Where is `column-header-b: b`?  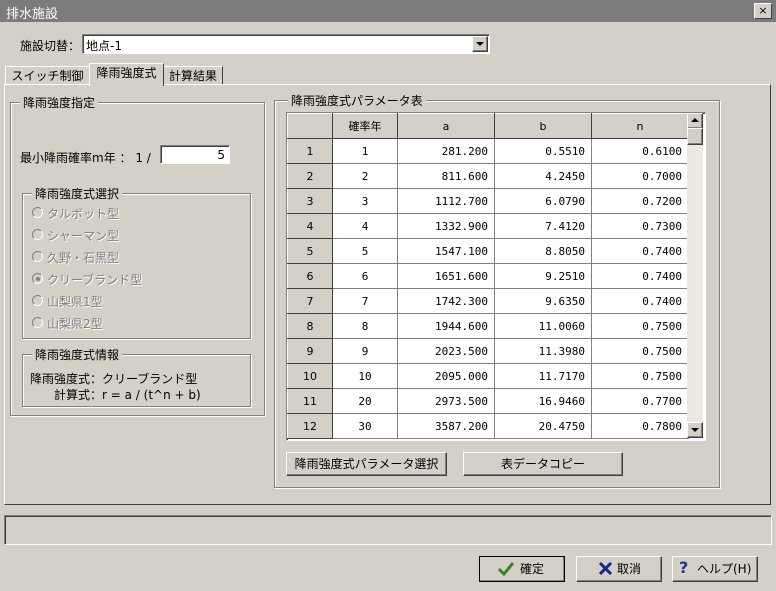 column-header-b: b is located at coordinates (543, 126).